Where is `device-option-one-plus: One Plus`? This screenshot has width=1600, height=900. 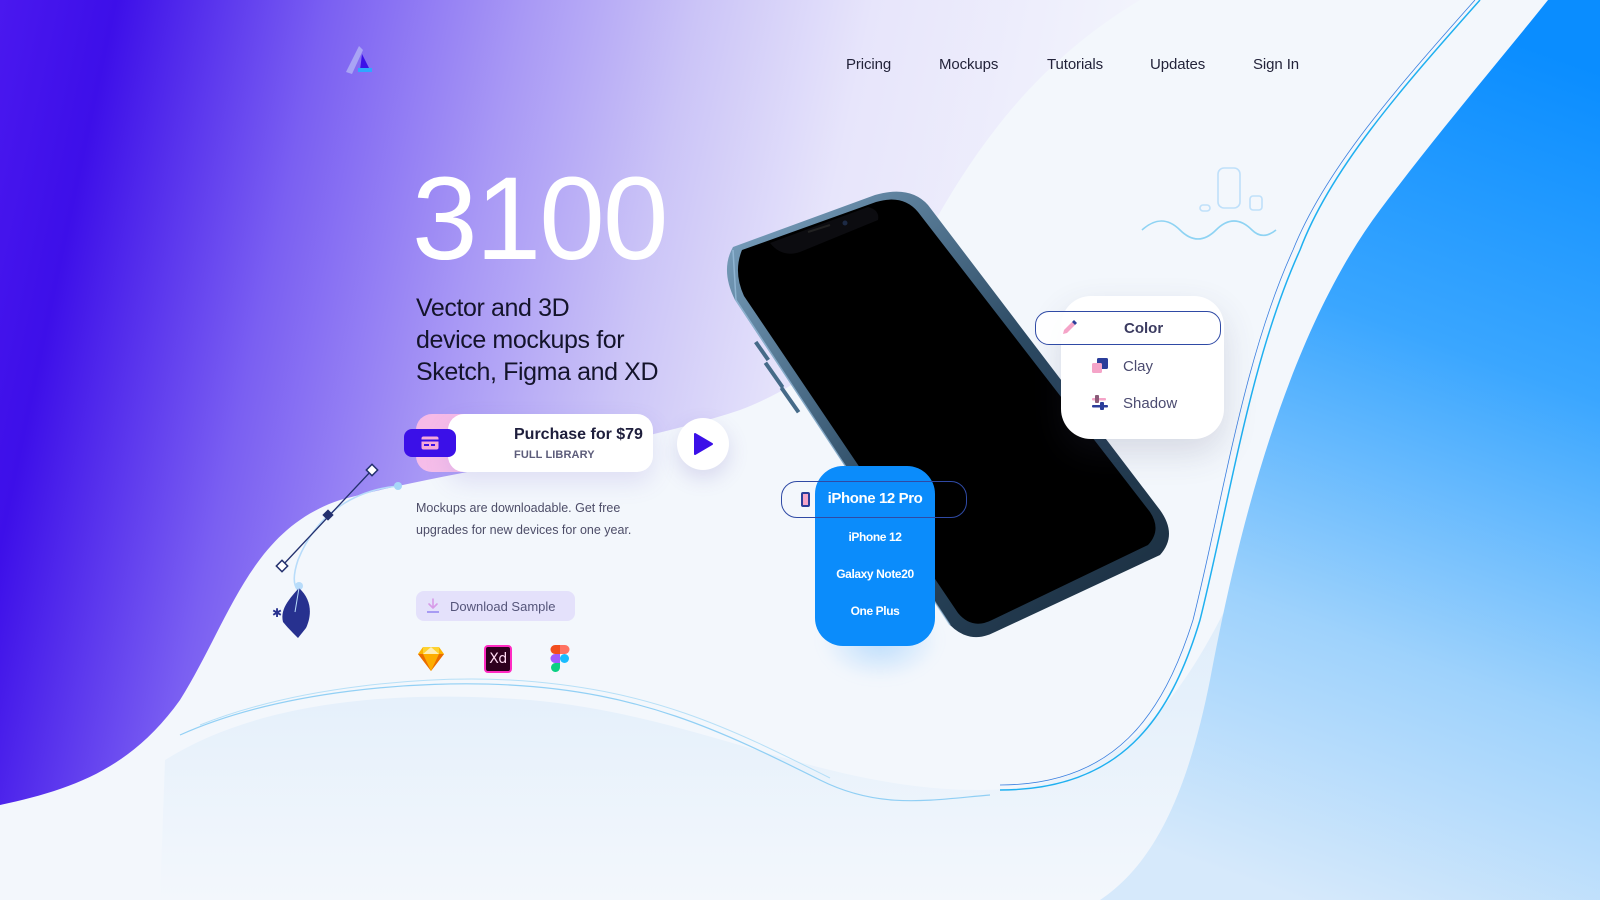
device-option-one-plus: One Plus is located at coordinates (875, 611).